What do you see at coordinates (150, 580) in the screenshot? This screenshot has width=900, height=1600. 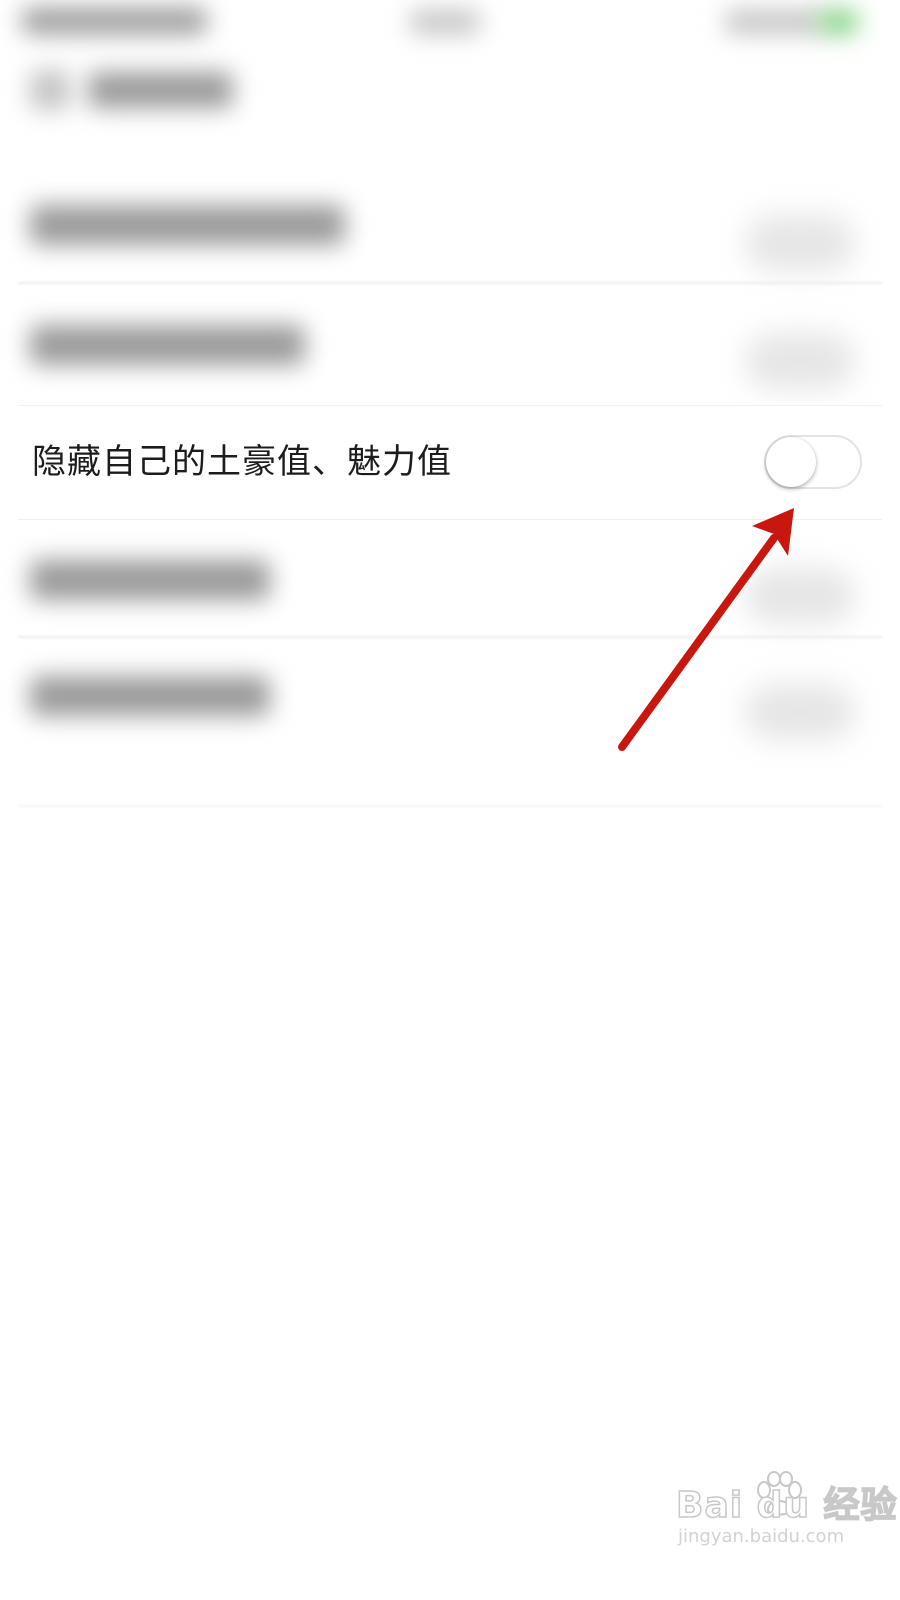 I see `setting-row-4-label-blurred` at bounding box center [150, 580].